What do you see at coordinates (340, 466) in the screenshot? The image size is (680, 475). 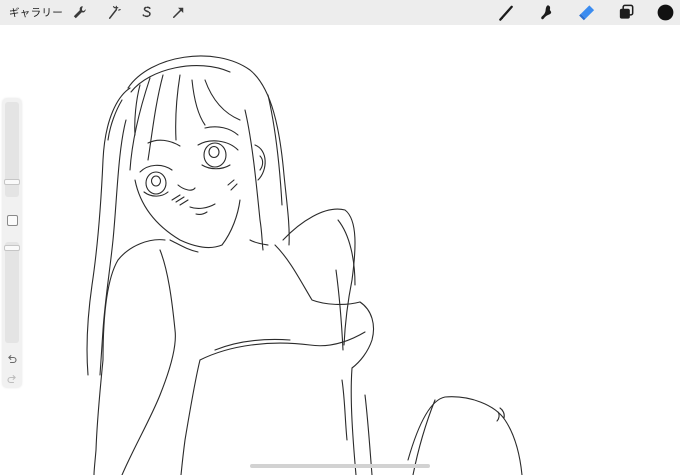 I see `home-indicator` at bounding box center [340, 466].